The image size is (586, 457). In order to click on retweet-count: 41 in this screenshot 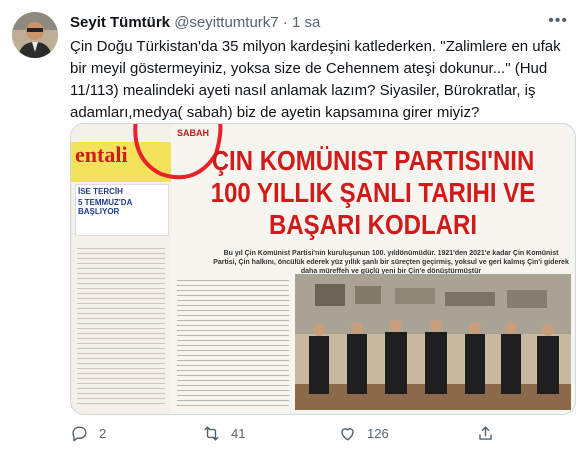, I will do `click(238, 433)`.